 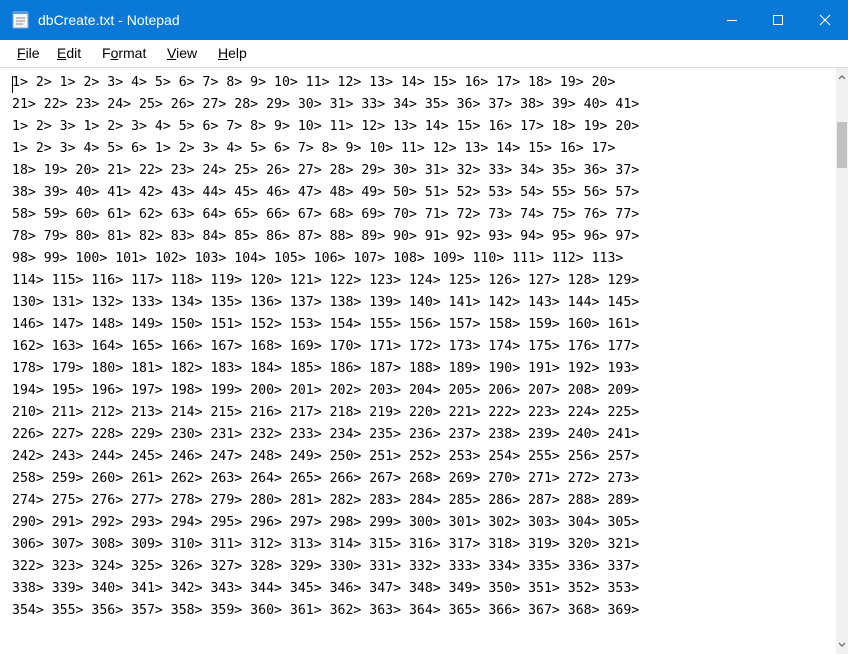 I want to click on menu-help: Help, so click(x=232, y=53).